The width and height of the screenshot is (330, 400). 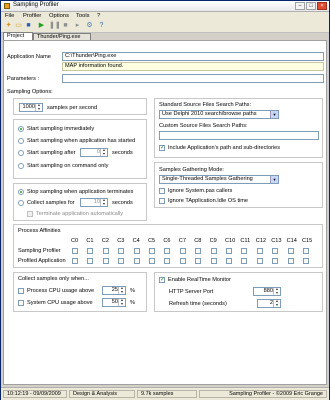 What do you see at coordinates (94, 152) in the screenshot?
I see `start-after-spinner: 0 ▲ ▼` at bounding box center [94, 152].